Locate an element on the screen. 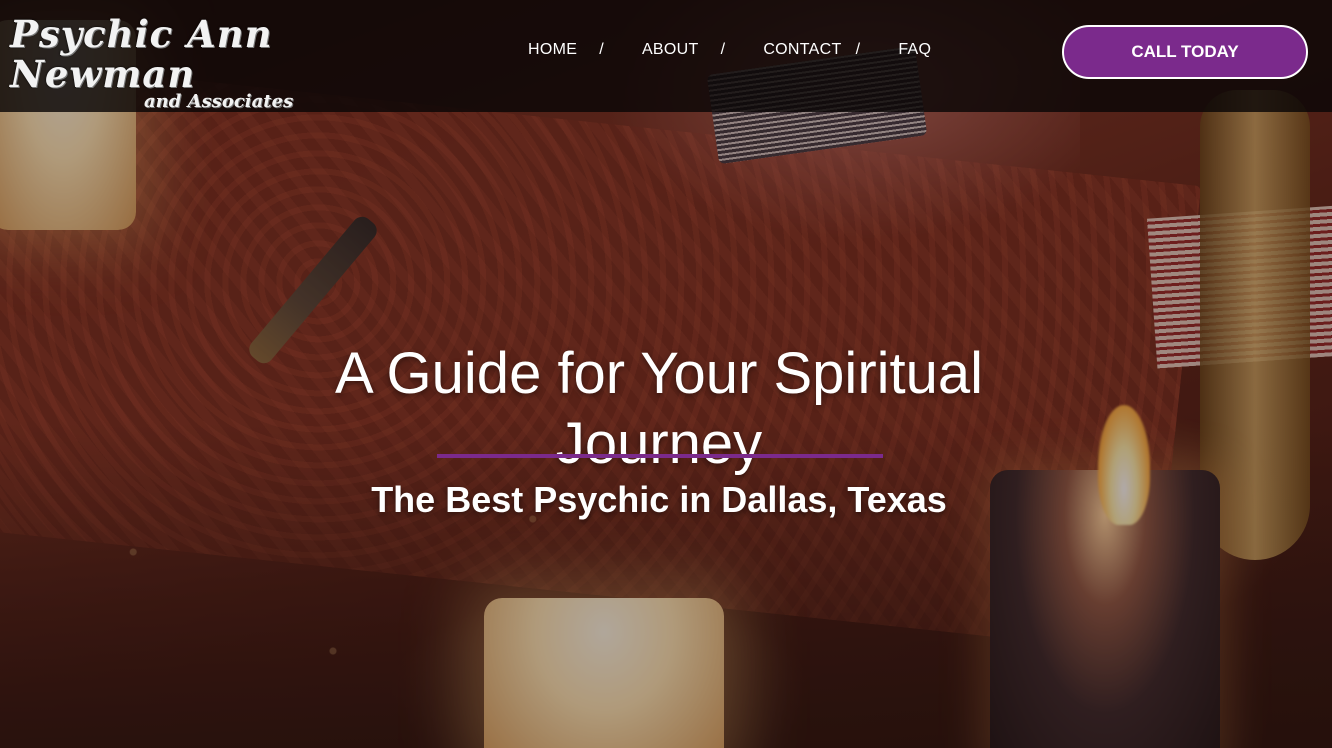 This screenshot has width=1332, height=748. nav-about: ABOUT is located at coordinates (670, 50).